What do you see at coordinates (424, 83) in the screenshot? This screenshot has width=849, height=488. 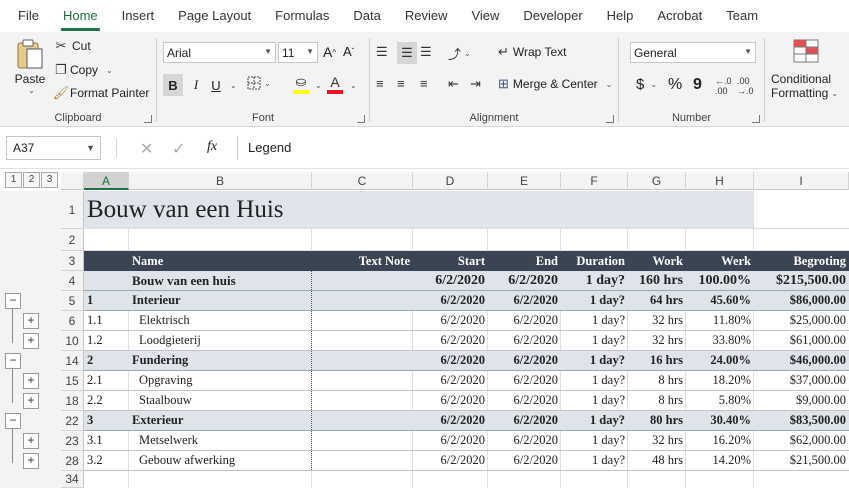 I see `align-right-button: ≡` at bounding box center [424, 83].